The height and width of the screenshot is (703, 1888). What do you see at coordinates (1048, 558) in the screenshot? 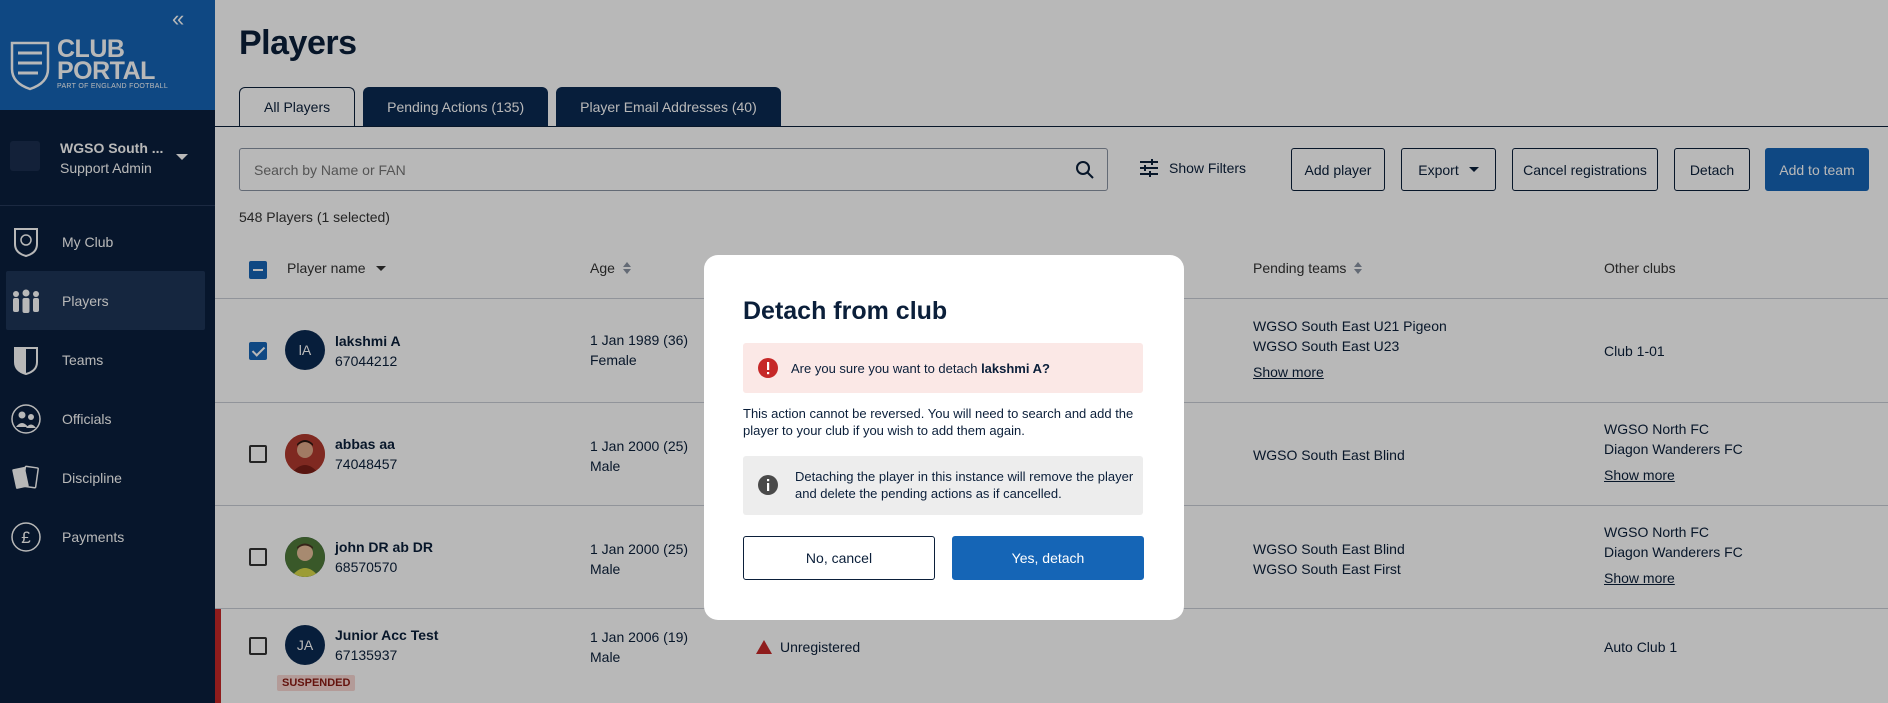
I see `confirm-detach-button: Yes, detach` at bounding box center [1048, 558].